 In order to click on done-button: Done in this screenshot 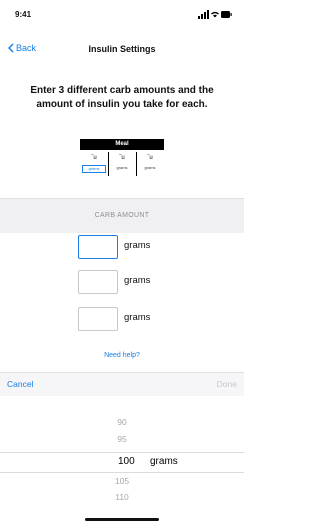, I will do `click(227, 384)`.